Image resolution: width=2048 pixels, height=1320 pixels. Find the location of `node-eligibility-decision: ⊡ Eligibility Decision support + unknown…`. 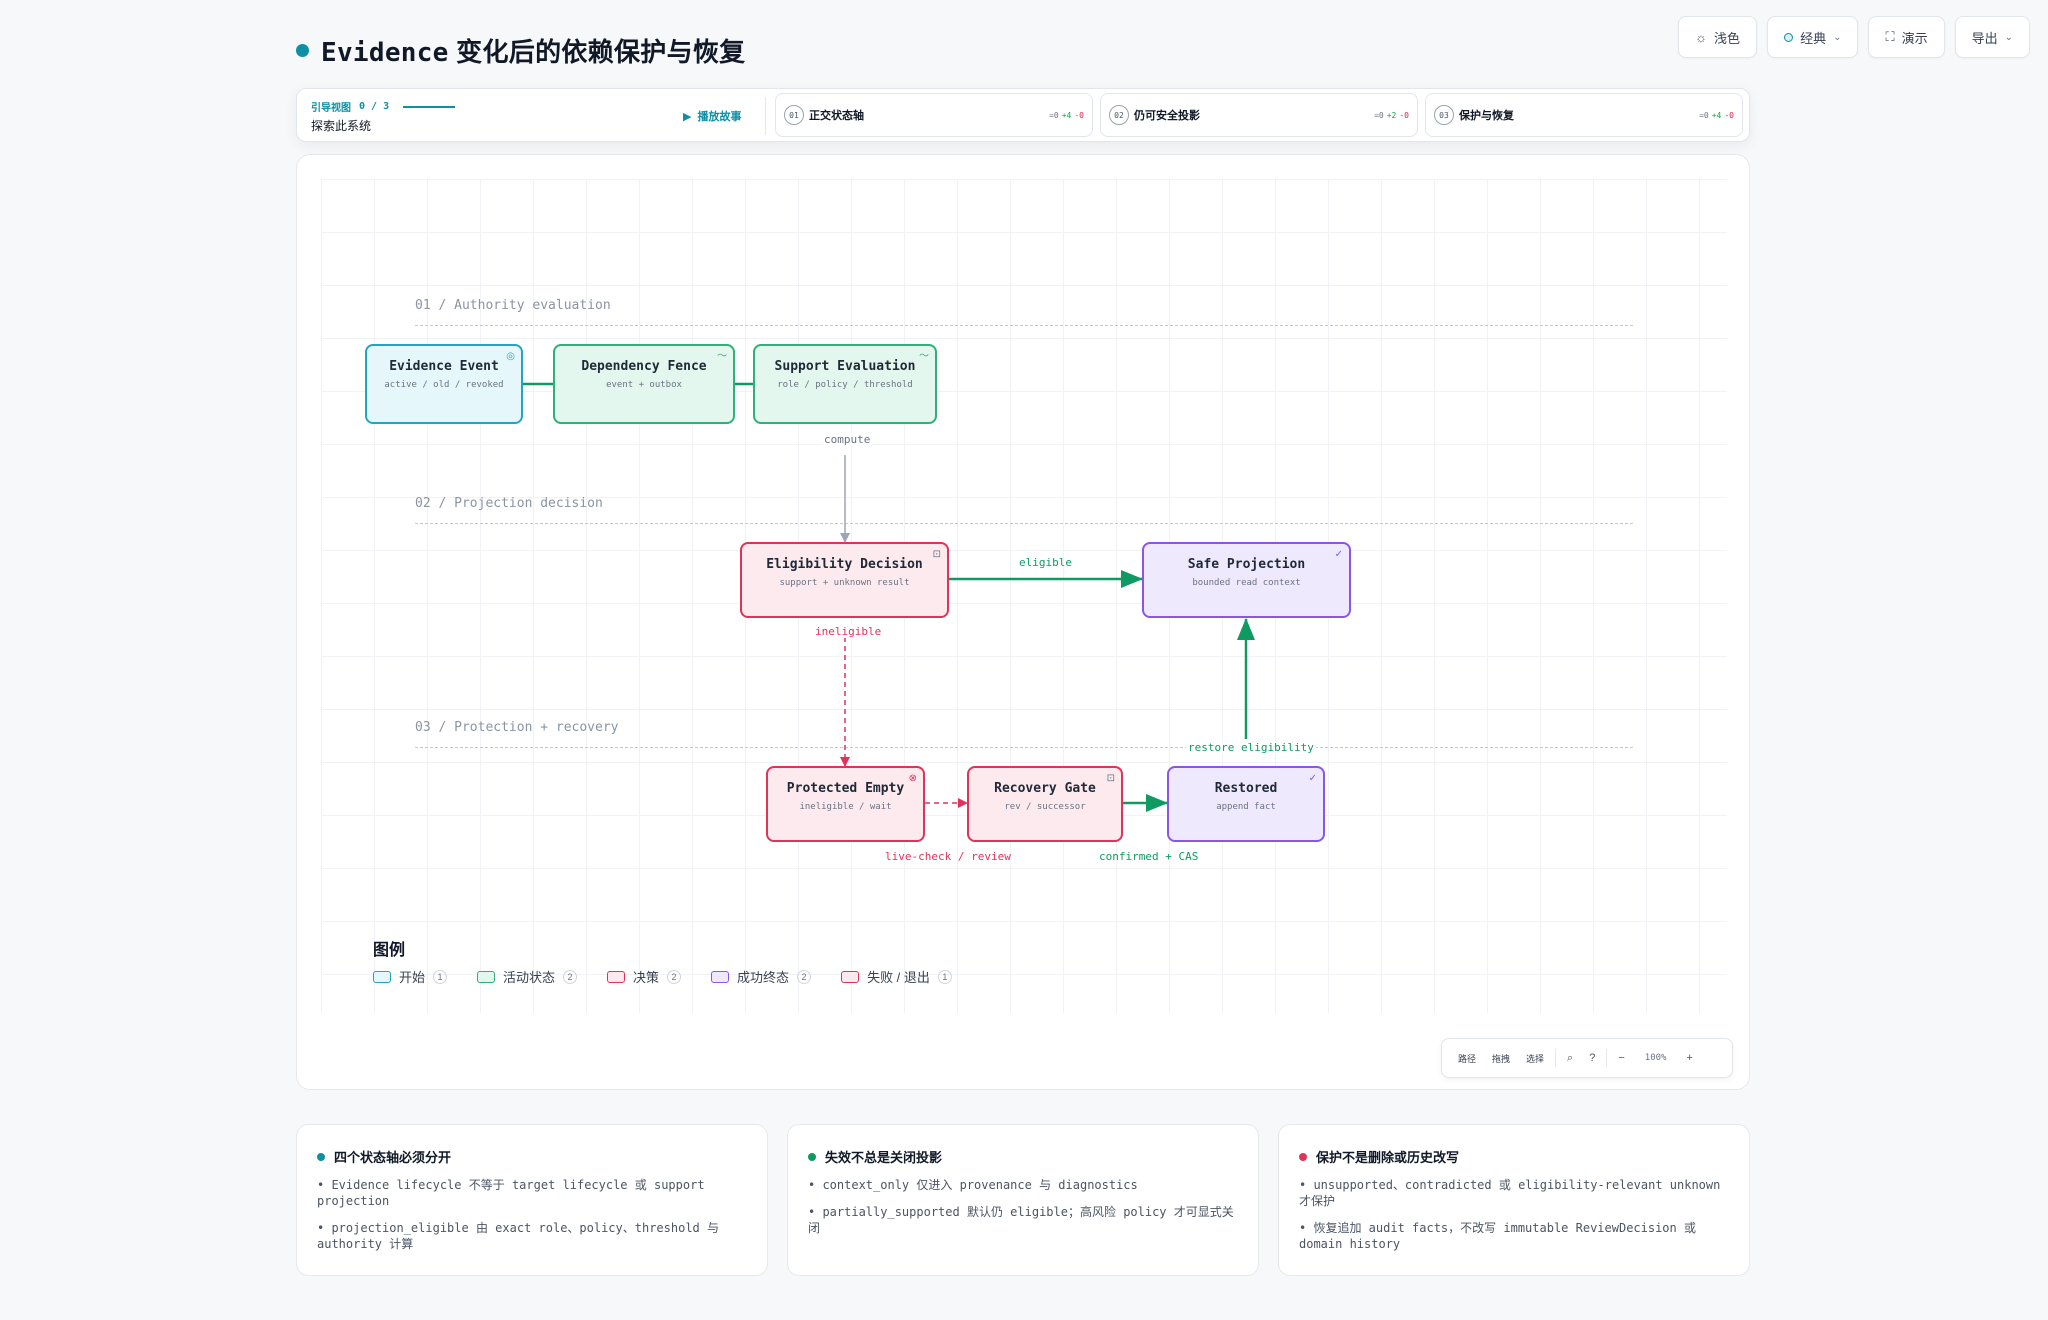

node-eligibility-decision: ⊡ Eligibility Decision support + unknown… is located at coordinates (844, 580).